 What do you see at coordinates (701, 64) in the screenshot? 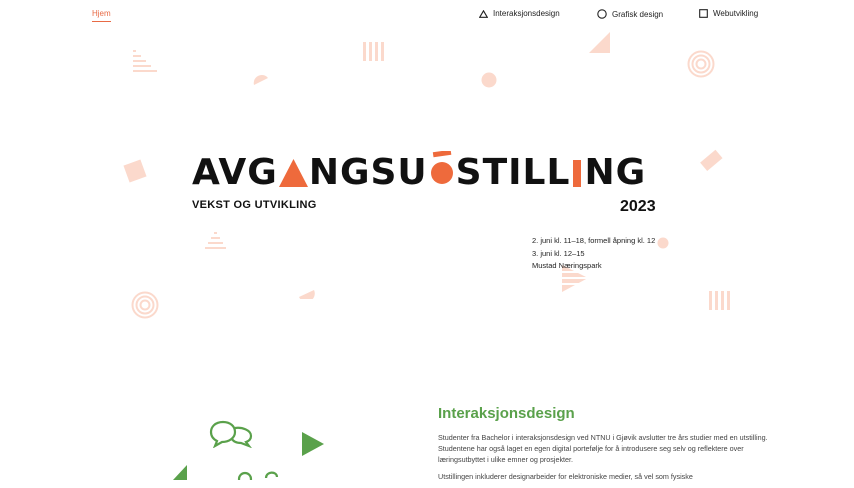
I see `concentric-circle-shape` at bounding box center [701, 64].